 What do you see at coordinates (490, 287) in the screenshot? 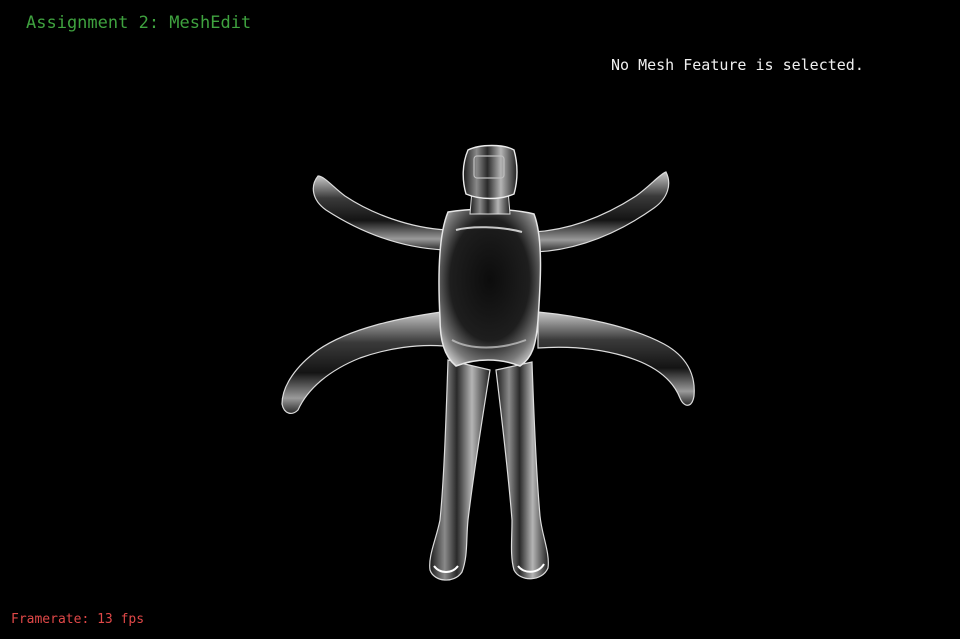
I see `torso` at bounding box center [490, 287].